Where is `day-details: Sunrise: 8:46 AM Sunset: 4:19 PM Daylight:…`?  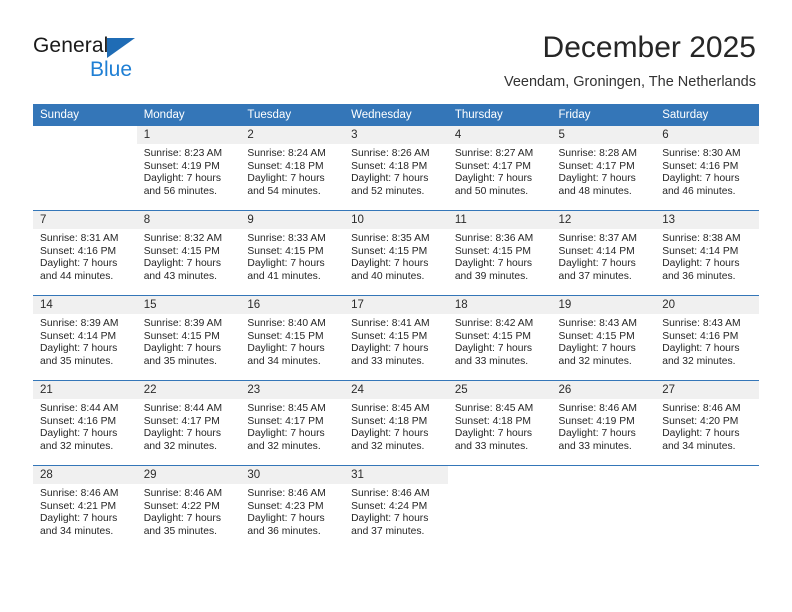
day-details: Sunrise: 8:46 AM Sunset: 4:19 PM Daylight:… is located at coordinates (604, 426).